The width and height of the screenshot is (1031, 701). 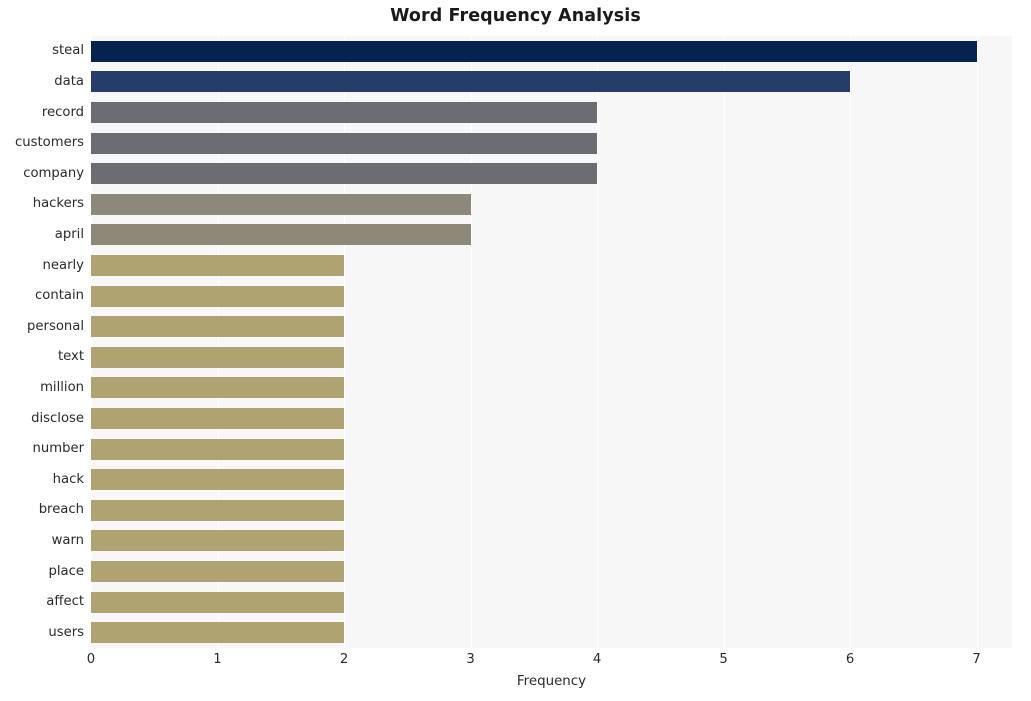 I want to click on x-axis-tick-label: 5, so click(x=723, y=659).